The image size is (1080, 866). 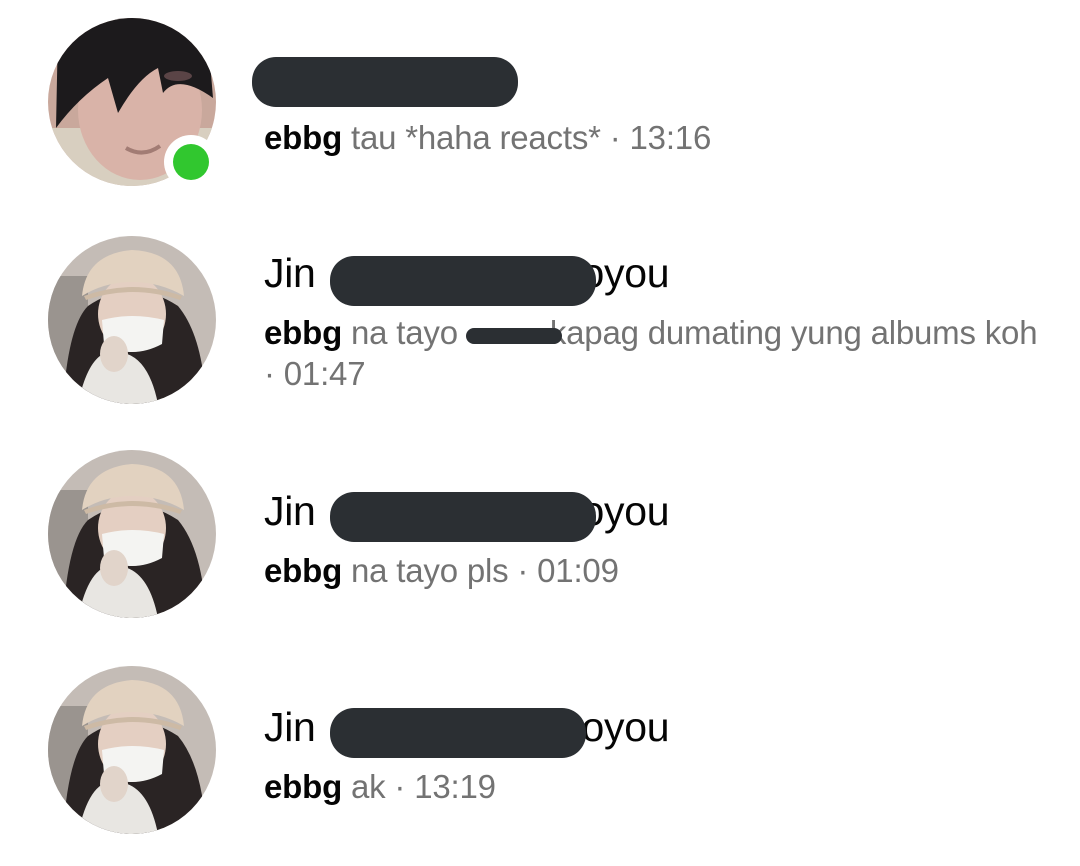 What do you see at coordinates (368, 786) in the screenshot?
I see `message-text: ak` at bounding box center [368, 786].